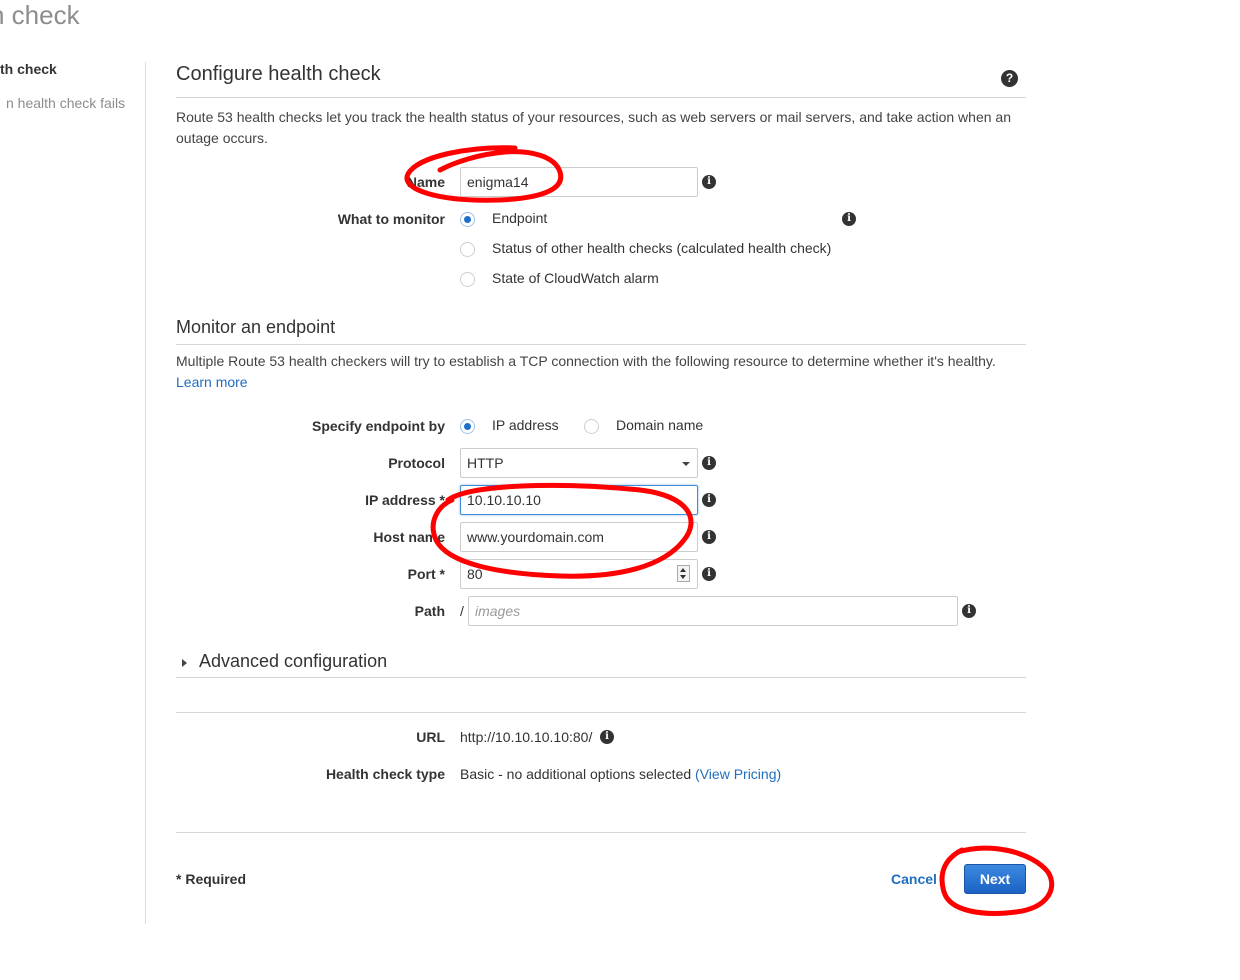 This screenshot has width=1240, height=980. I want to click on path-placeholder: images, so click(498, 611).